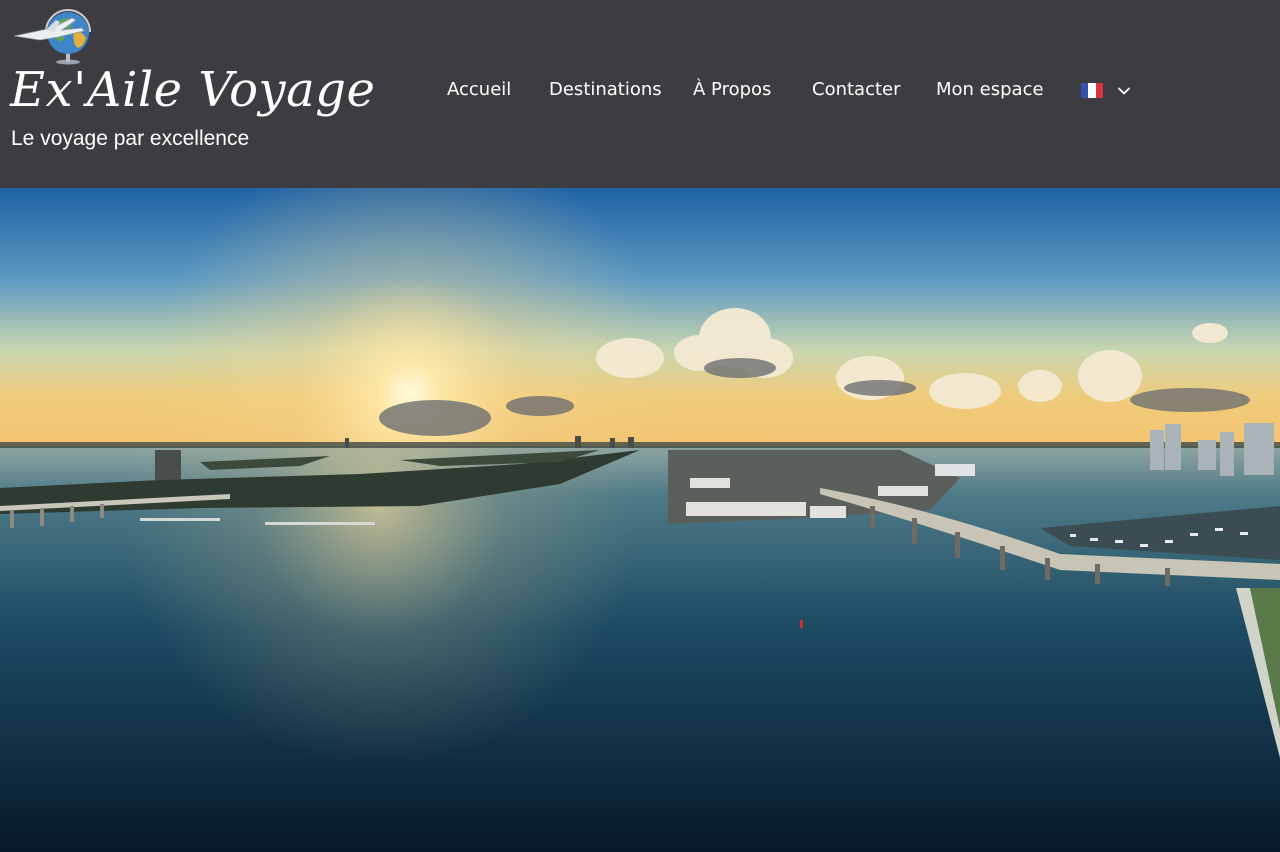 Image resolution: width=1280 pixels, height=852 pixels. What do you see at coordinates (479, 90) in the screenshot?
I see `nav-accueil: Accueil` at bounding box center [479, 90].